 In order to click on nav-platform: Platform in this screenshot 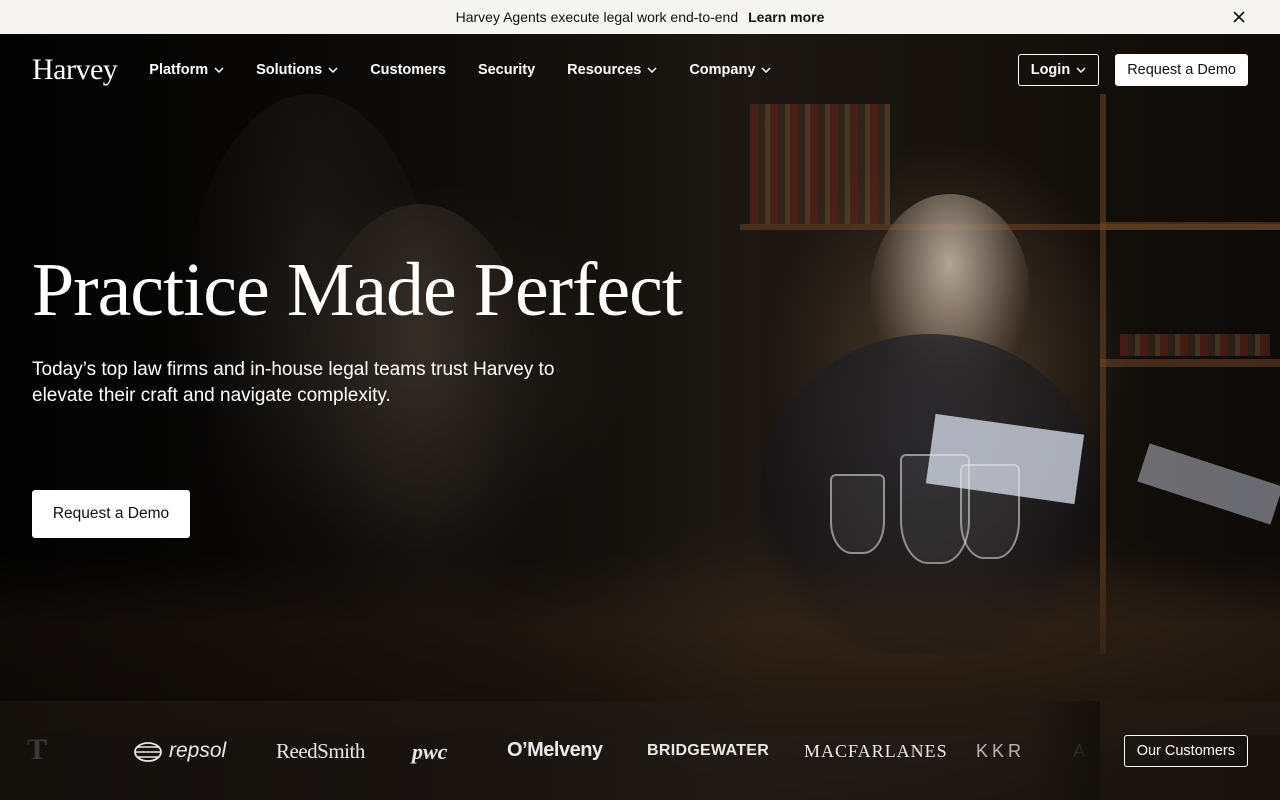, I will do `click(186, 70)`.